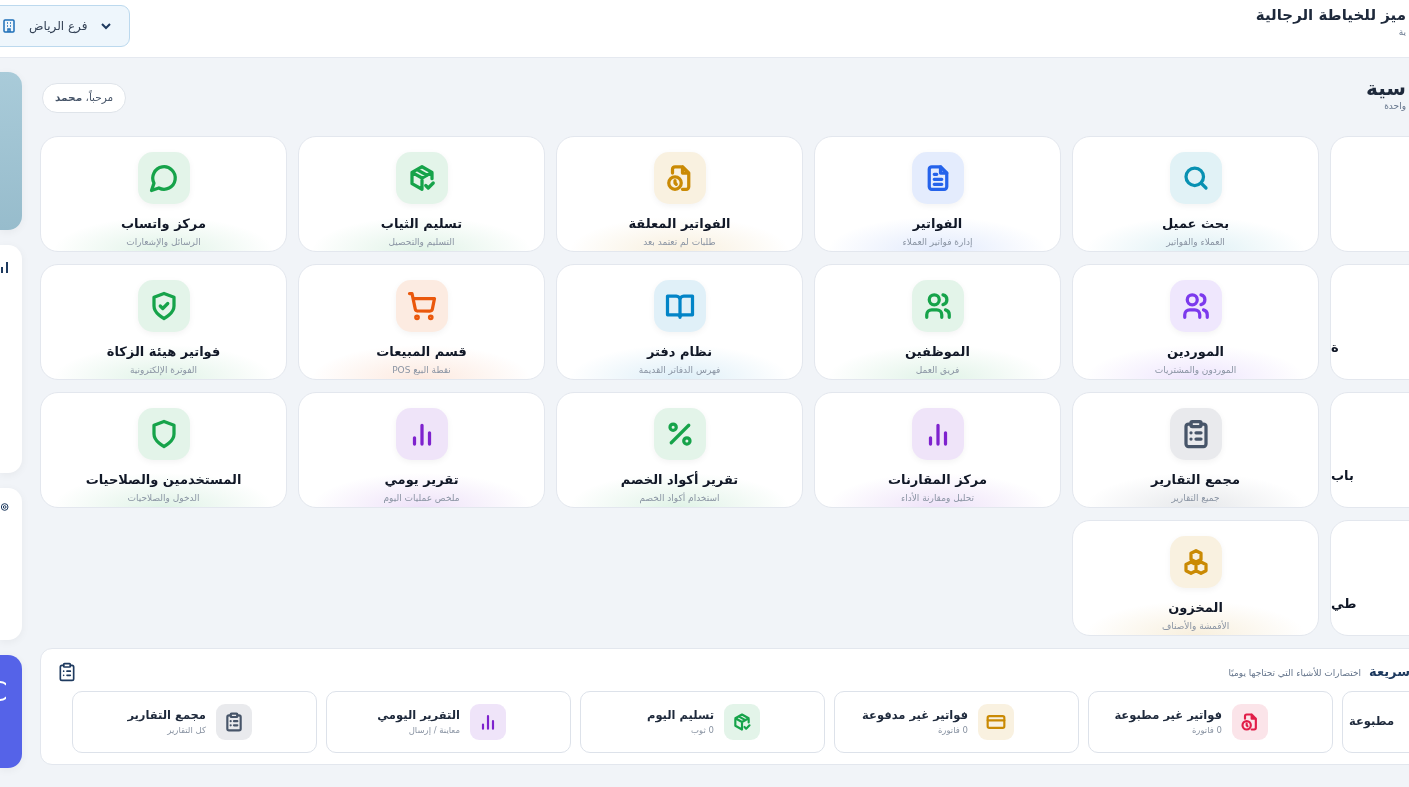 Image resolution: width=1409 pixels, height=787 pixels. I want to click on card-subtitle: الأقمشة والأصناف, so click(1195, 626).